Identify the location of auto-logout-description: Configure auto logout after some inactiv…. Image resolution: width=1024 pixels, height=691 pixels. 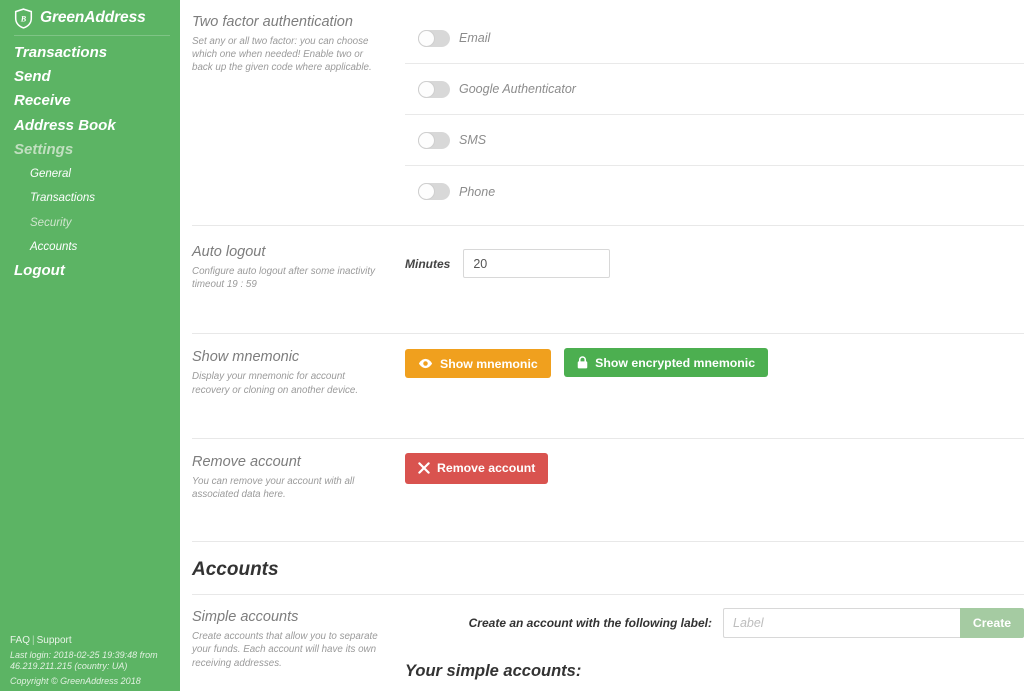
(283, 278).